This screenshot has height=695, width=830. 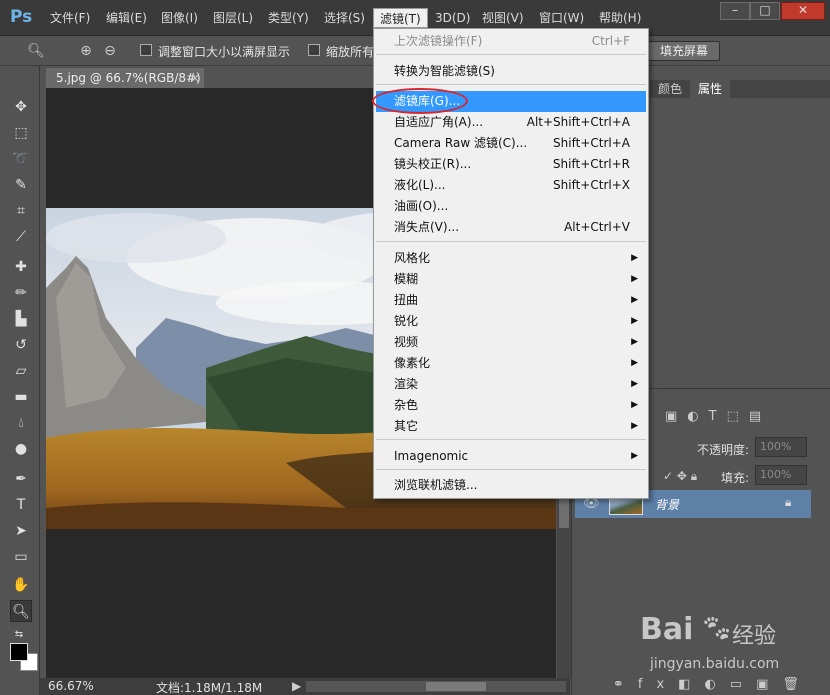 What do you see at coordinates (511, 258) in the screenshot?
I see `menu-item-stylize: 风格化 ▶` at bounding box center [511, 258].